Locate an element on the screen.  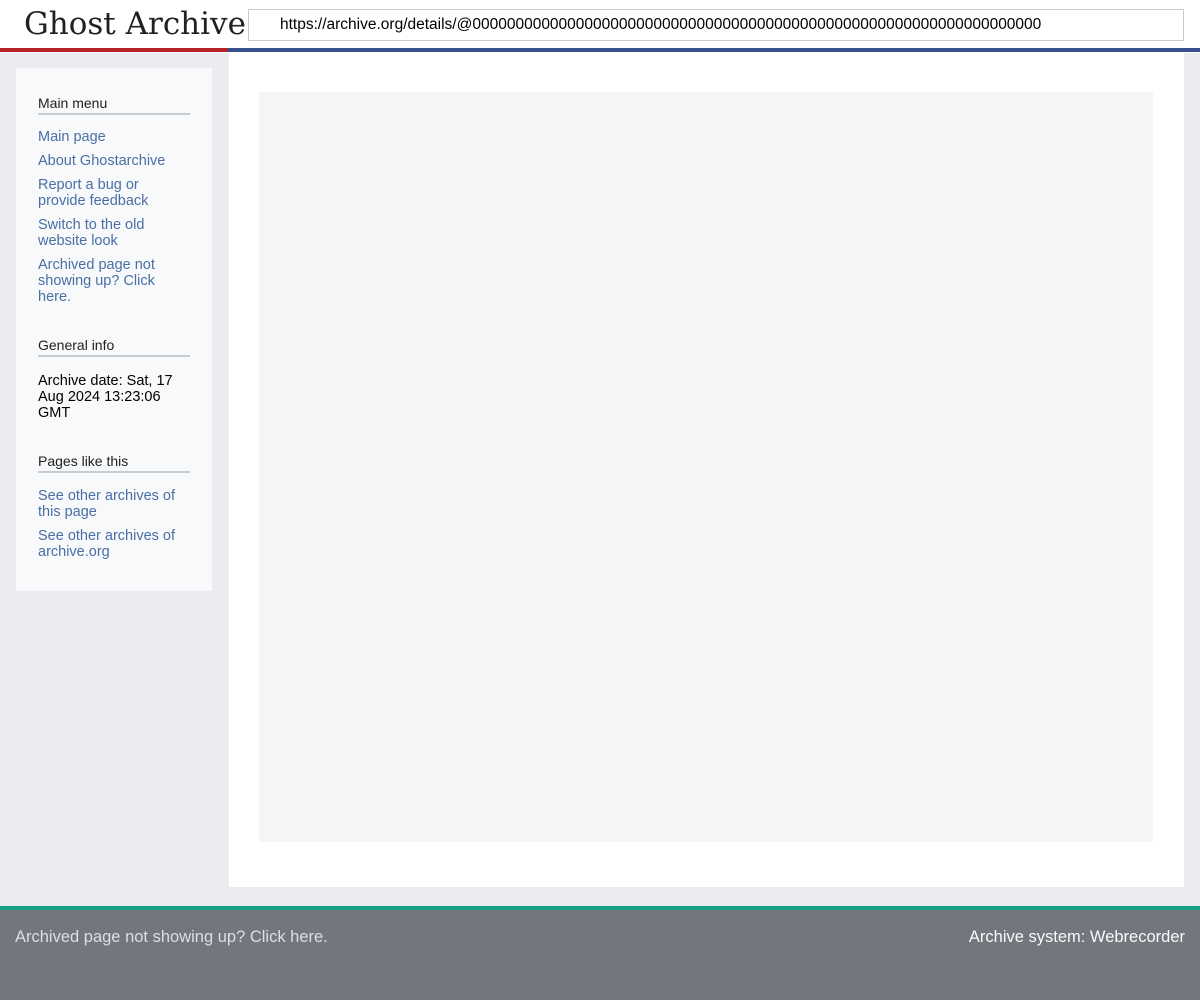
site-logo: Ghost Archive is located at coordinates (135, 24).